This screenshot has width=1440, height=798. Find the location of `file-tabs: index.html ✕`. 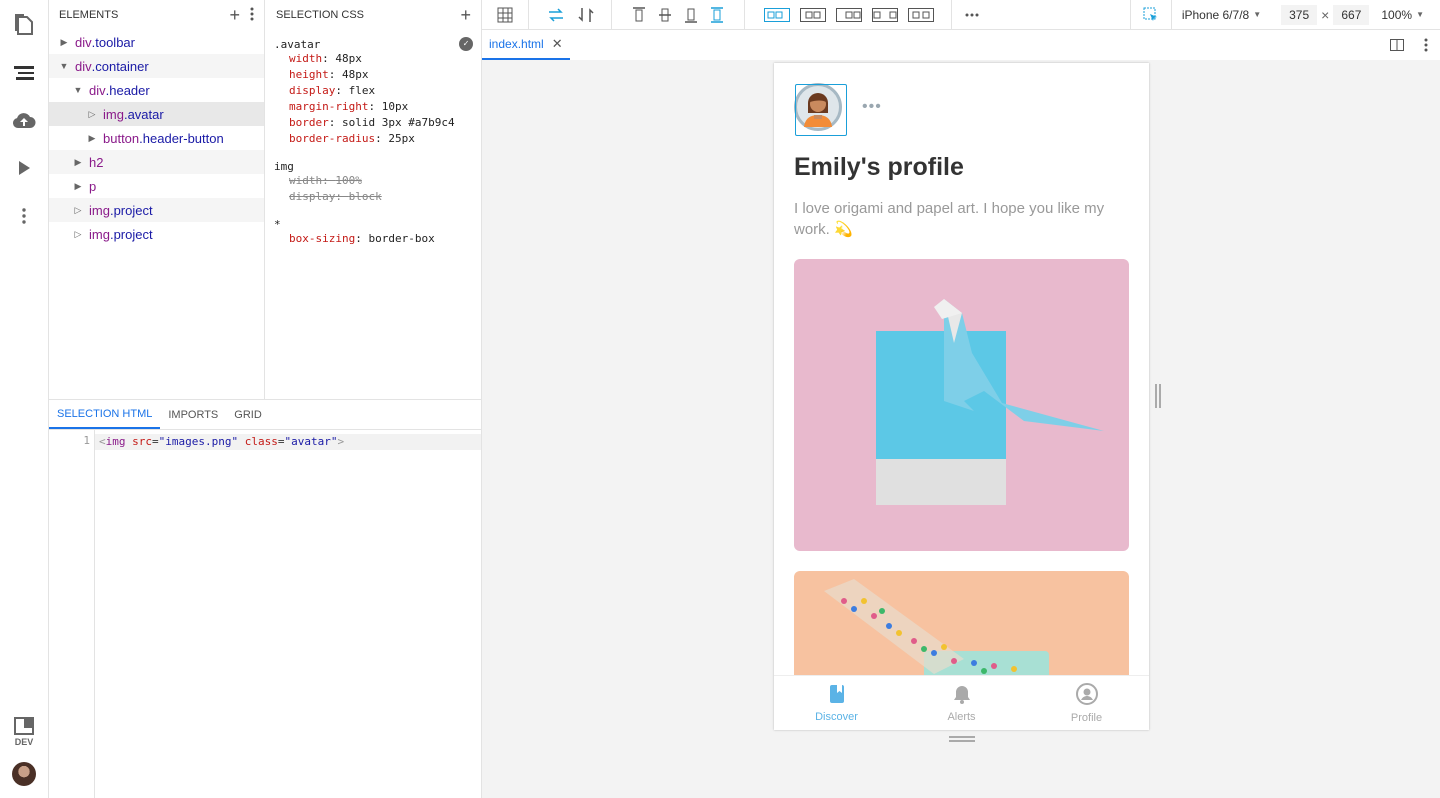

file-tabs: index.html ✕ is located at coordinates (961, 45).